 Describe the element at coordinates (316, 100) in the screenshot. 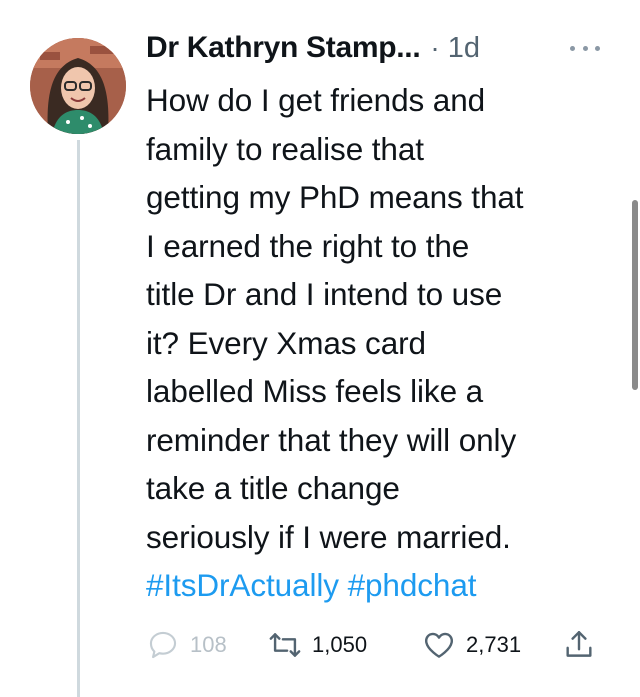

I see `tweet-text-line: How do I get friends and` at that location.